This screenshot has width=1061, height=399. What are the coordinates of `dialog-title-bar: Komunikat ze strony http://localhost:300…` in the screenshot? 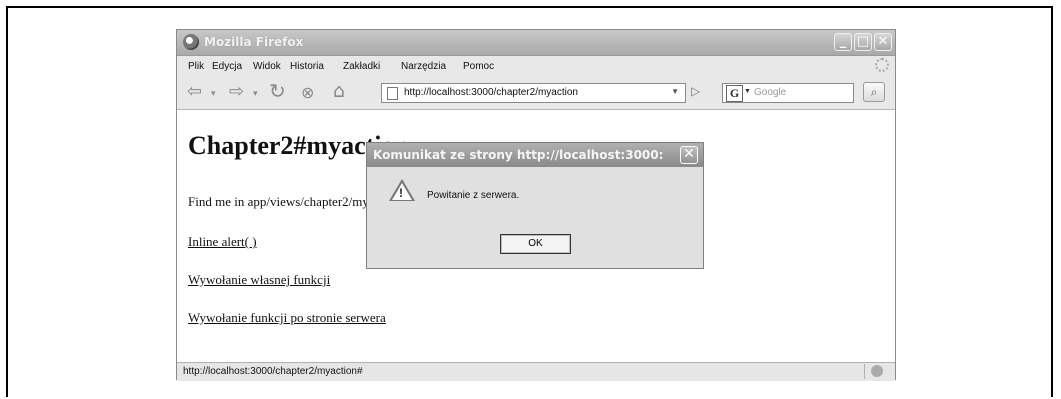 It's located at (535, 155).